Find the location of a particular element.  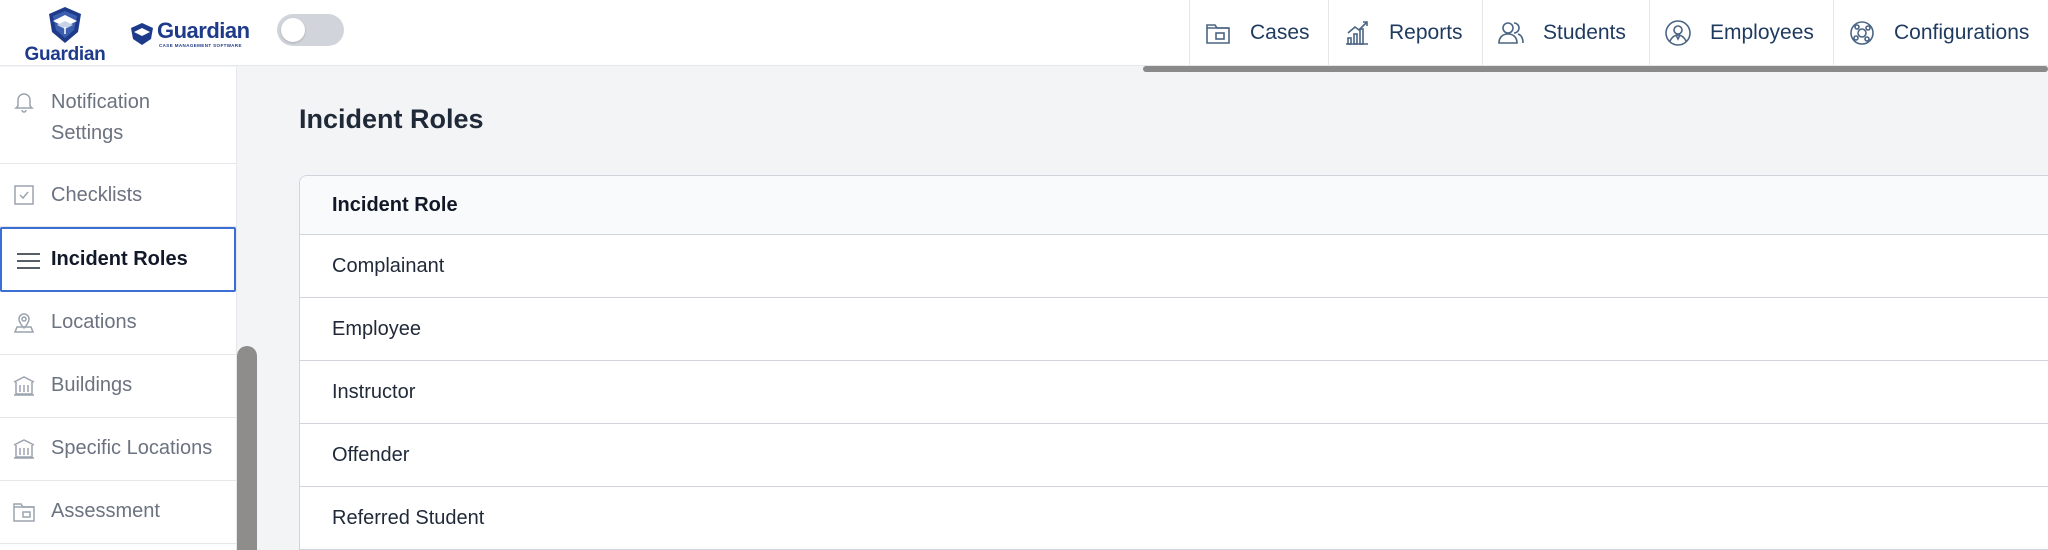

page-title: Incident Roles is located at coordinates (391, 119).